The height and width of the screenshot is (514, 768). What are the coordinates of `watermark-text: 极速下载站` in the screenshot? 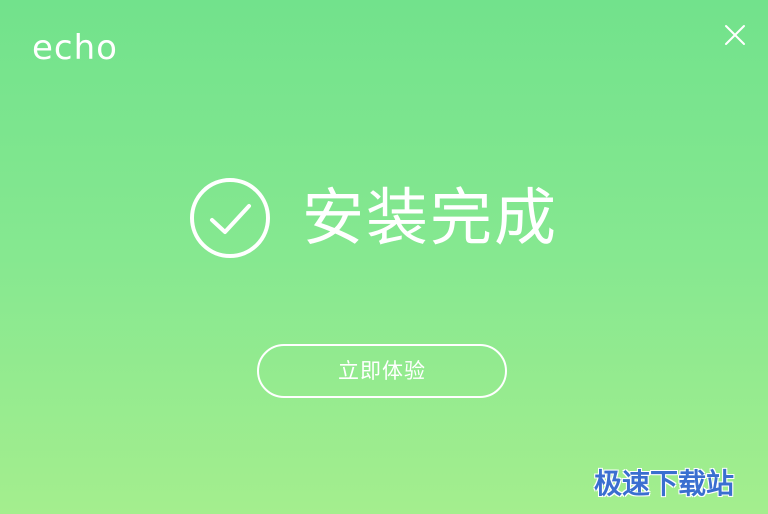 It's located at (664, 483).